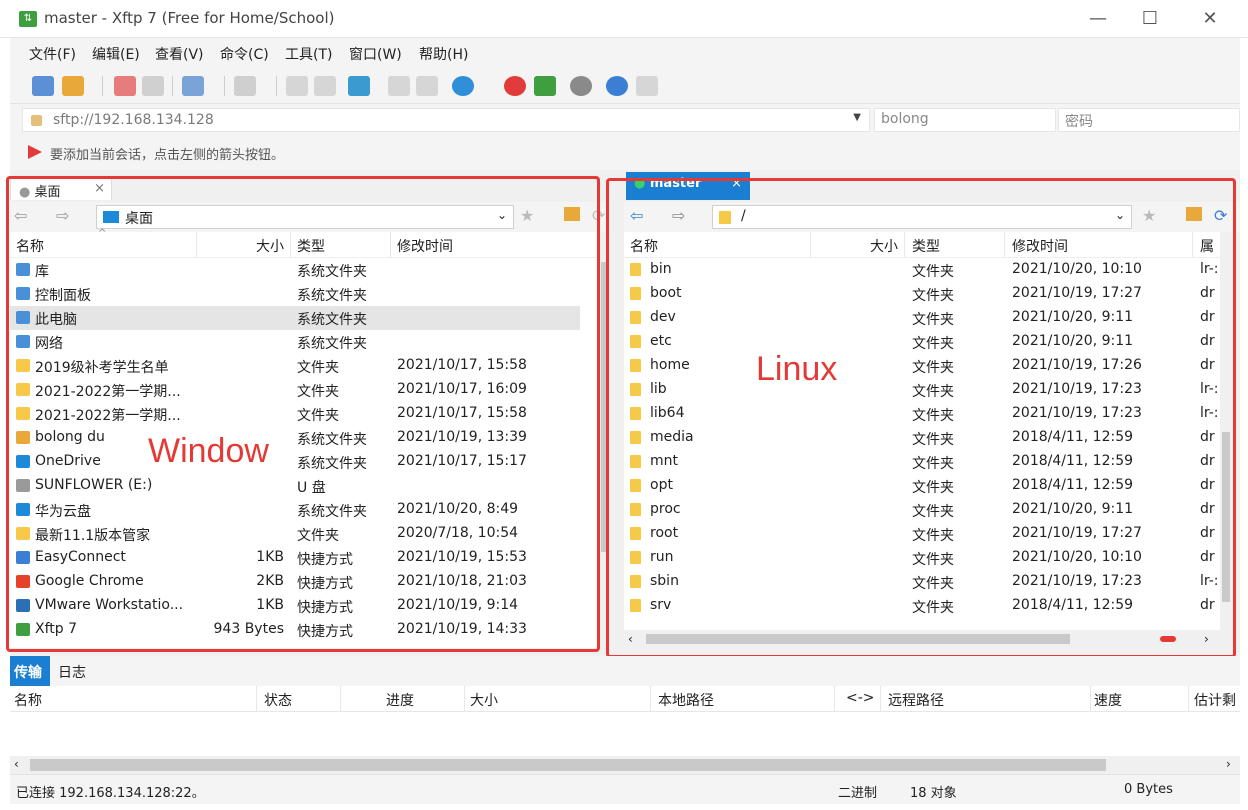 The image size is (1248, 810). I want to click on lock-icon, so click(36, 120).